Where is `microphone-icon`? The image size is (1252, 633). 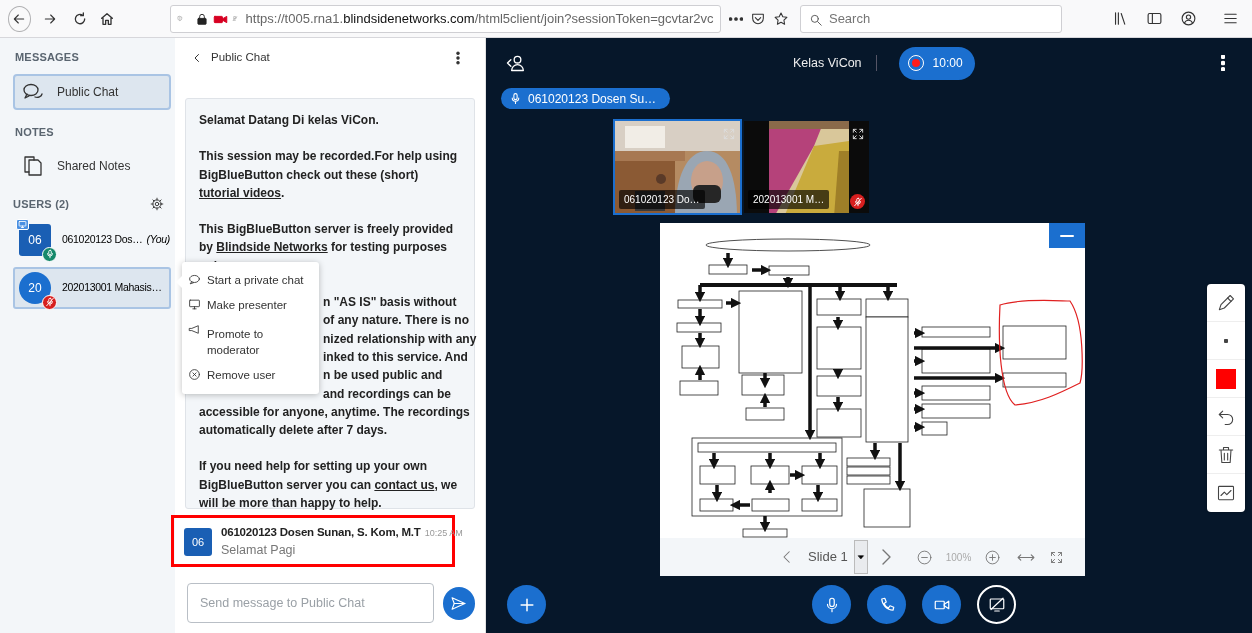 microphone-icon is located at coordinates (515, 98).